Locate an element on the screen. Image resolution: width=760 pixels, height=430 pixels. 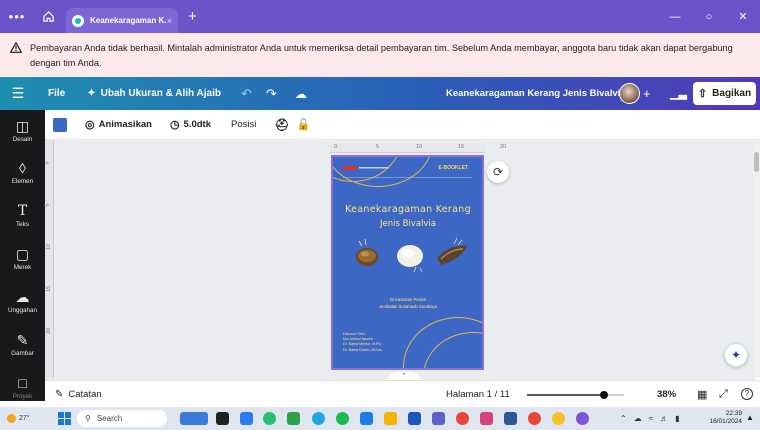
home-icon is located at coordinates (48, 16).